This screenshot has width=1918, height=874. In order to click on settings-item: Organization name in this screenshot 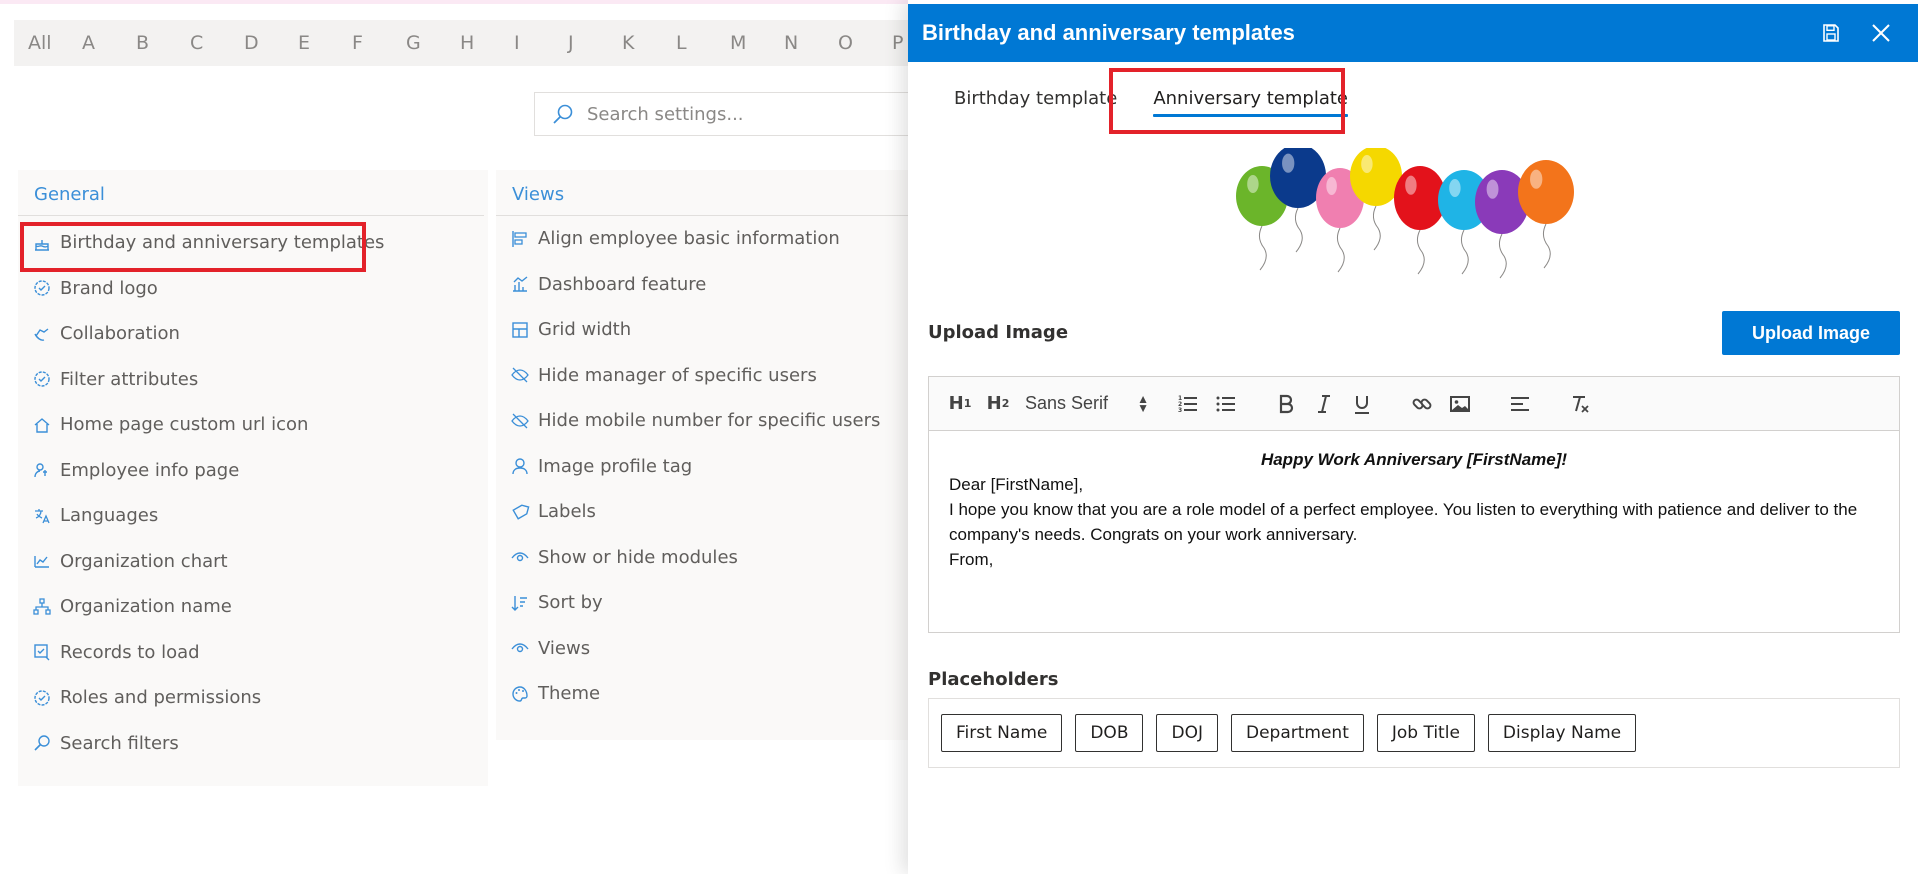, I will do `click(253, 607)`.